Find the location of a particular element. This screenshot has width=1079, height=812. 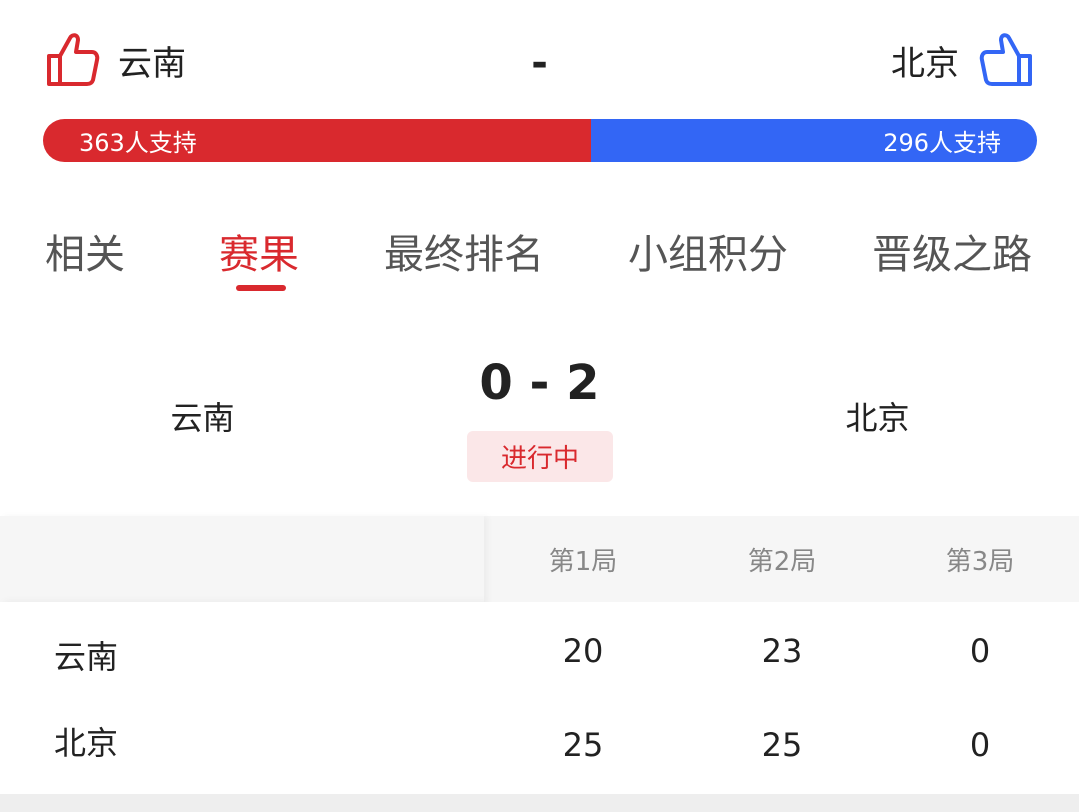

row-team-home: 云南 is located at coordinates (86, 657).